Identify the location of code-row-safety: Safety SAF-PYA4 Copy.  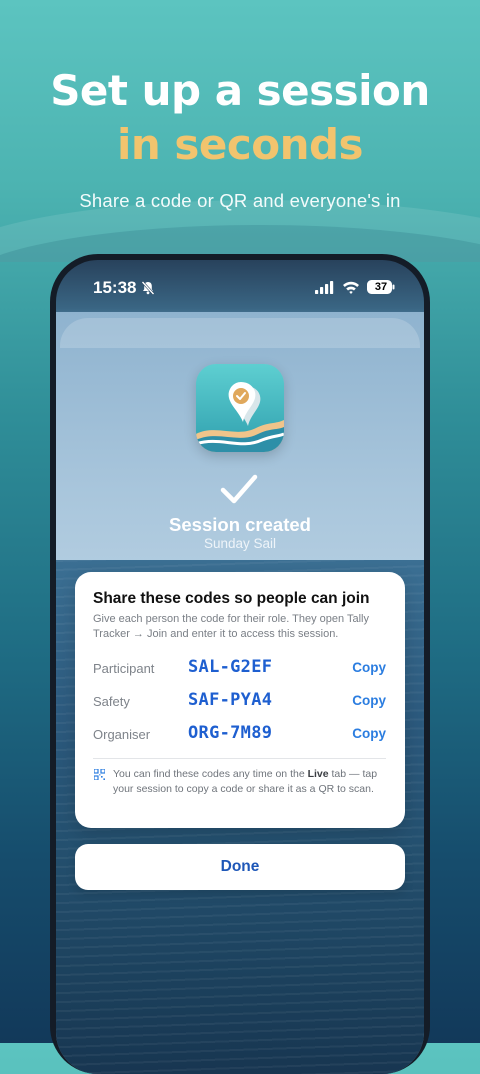
(240, 702).